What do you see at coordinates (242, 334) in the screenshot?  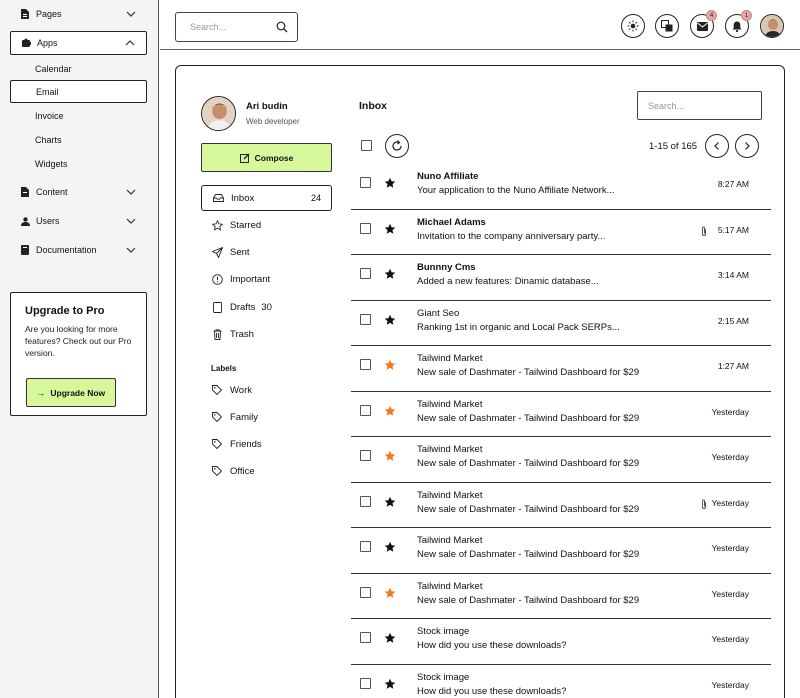 I see `folder-trash-label: Trash` at bounding box center [242, 334].